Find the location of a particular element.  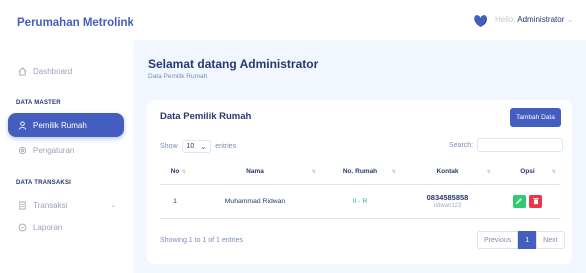

house-icon is located at coordinates (22, 71).